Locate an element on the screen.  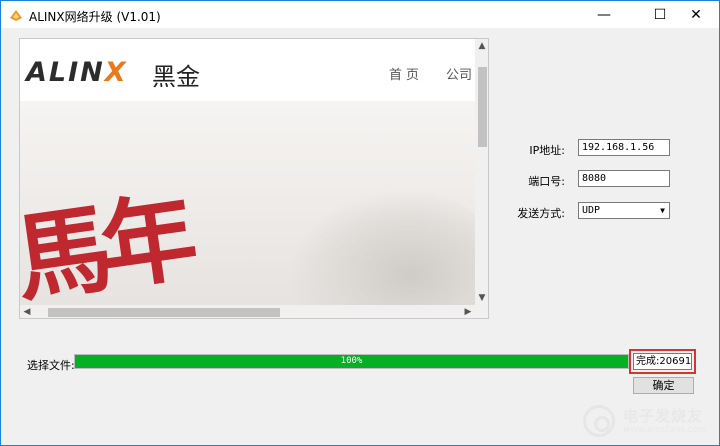
vertical-scrollbar: ▲ ▼ is located at coordinates (481, 172).